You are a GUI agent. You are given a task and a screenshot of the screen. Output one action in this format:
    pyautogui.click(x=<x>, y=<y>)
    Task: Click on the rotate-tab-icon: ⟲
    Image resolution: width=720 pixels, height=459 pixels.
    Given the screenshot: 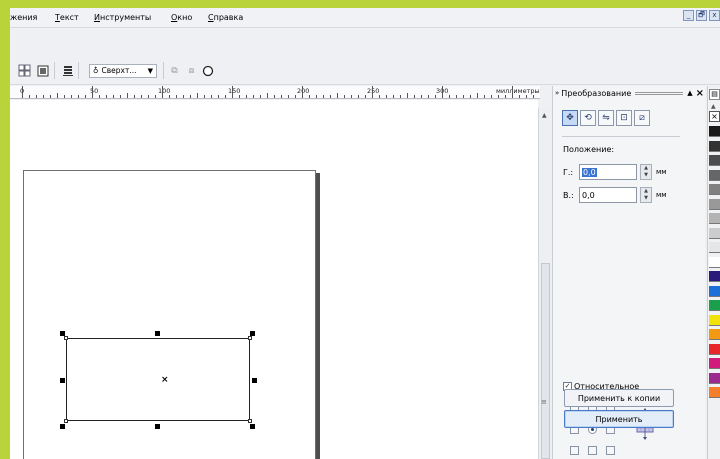 What is the action you would take?
    pyautogui.click(x=588, y=118)
    